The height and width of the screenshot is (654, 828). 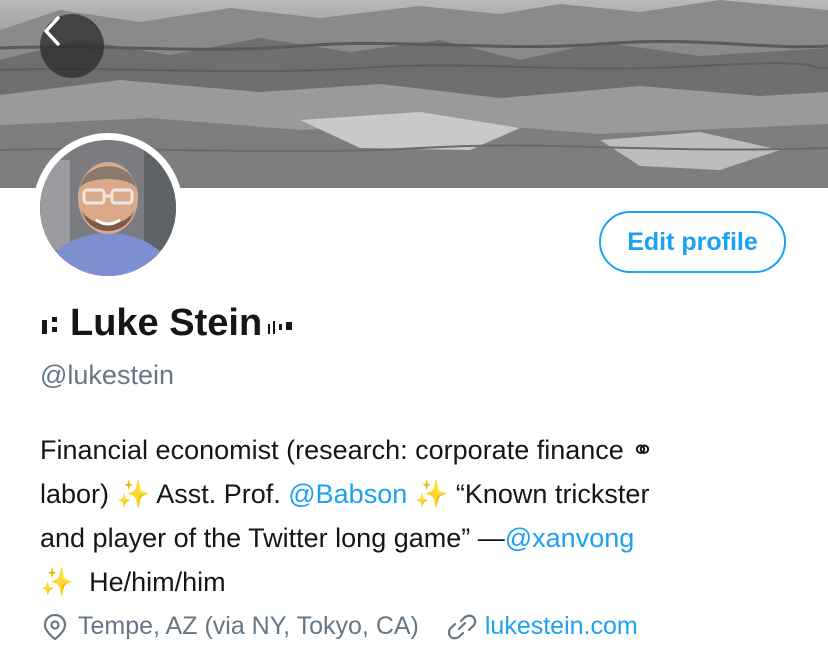 I want to click on display-name-text: Luke Stein, so click(x=166, y=323).